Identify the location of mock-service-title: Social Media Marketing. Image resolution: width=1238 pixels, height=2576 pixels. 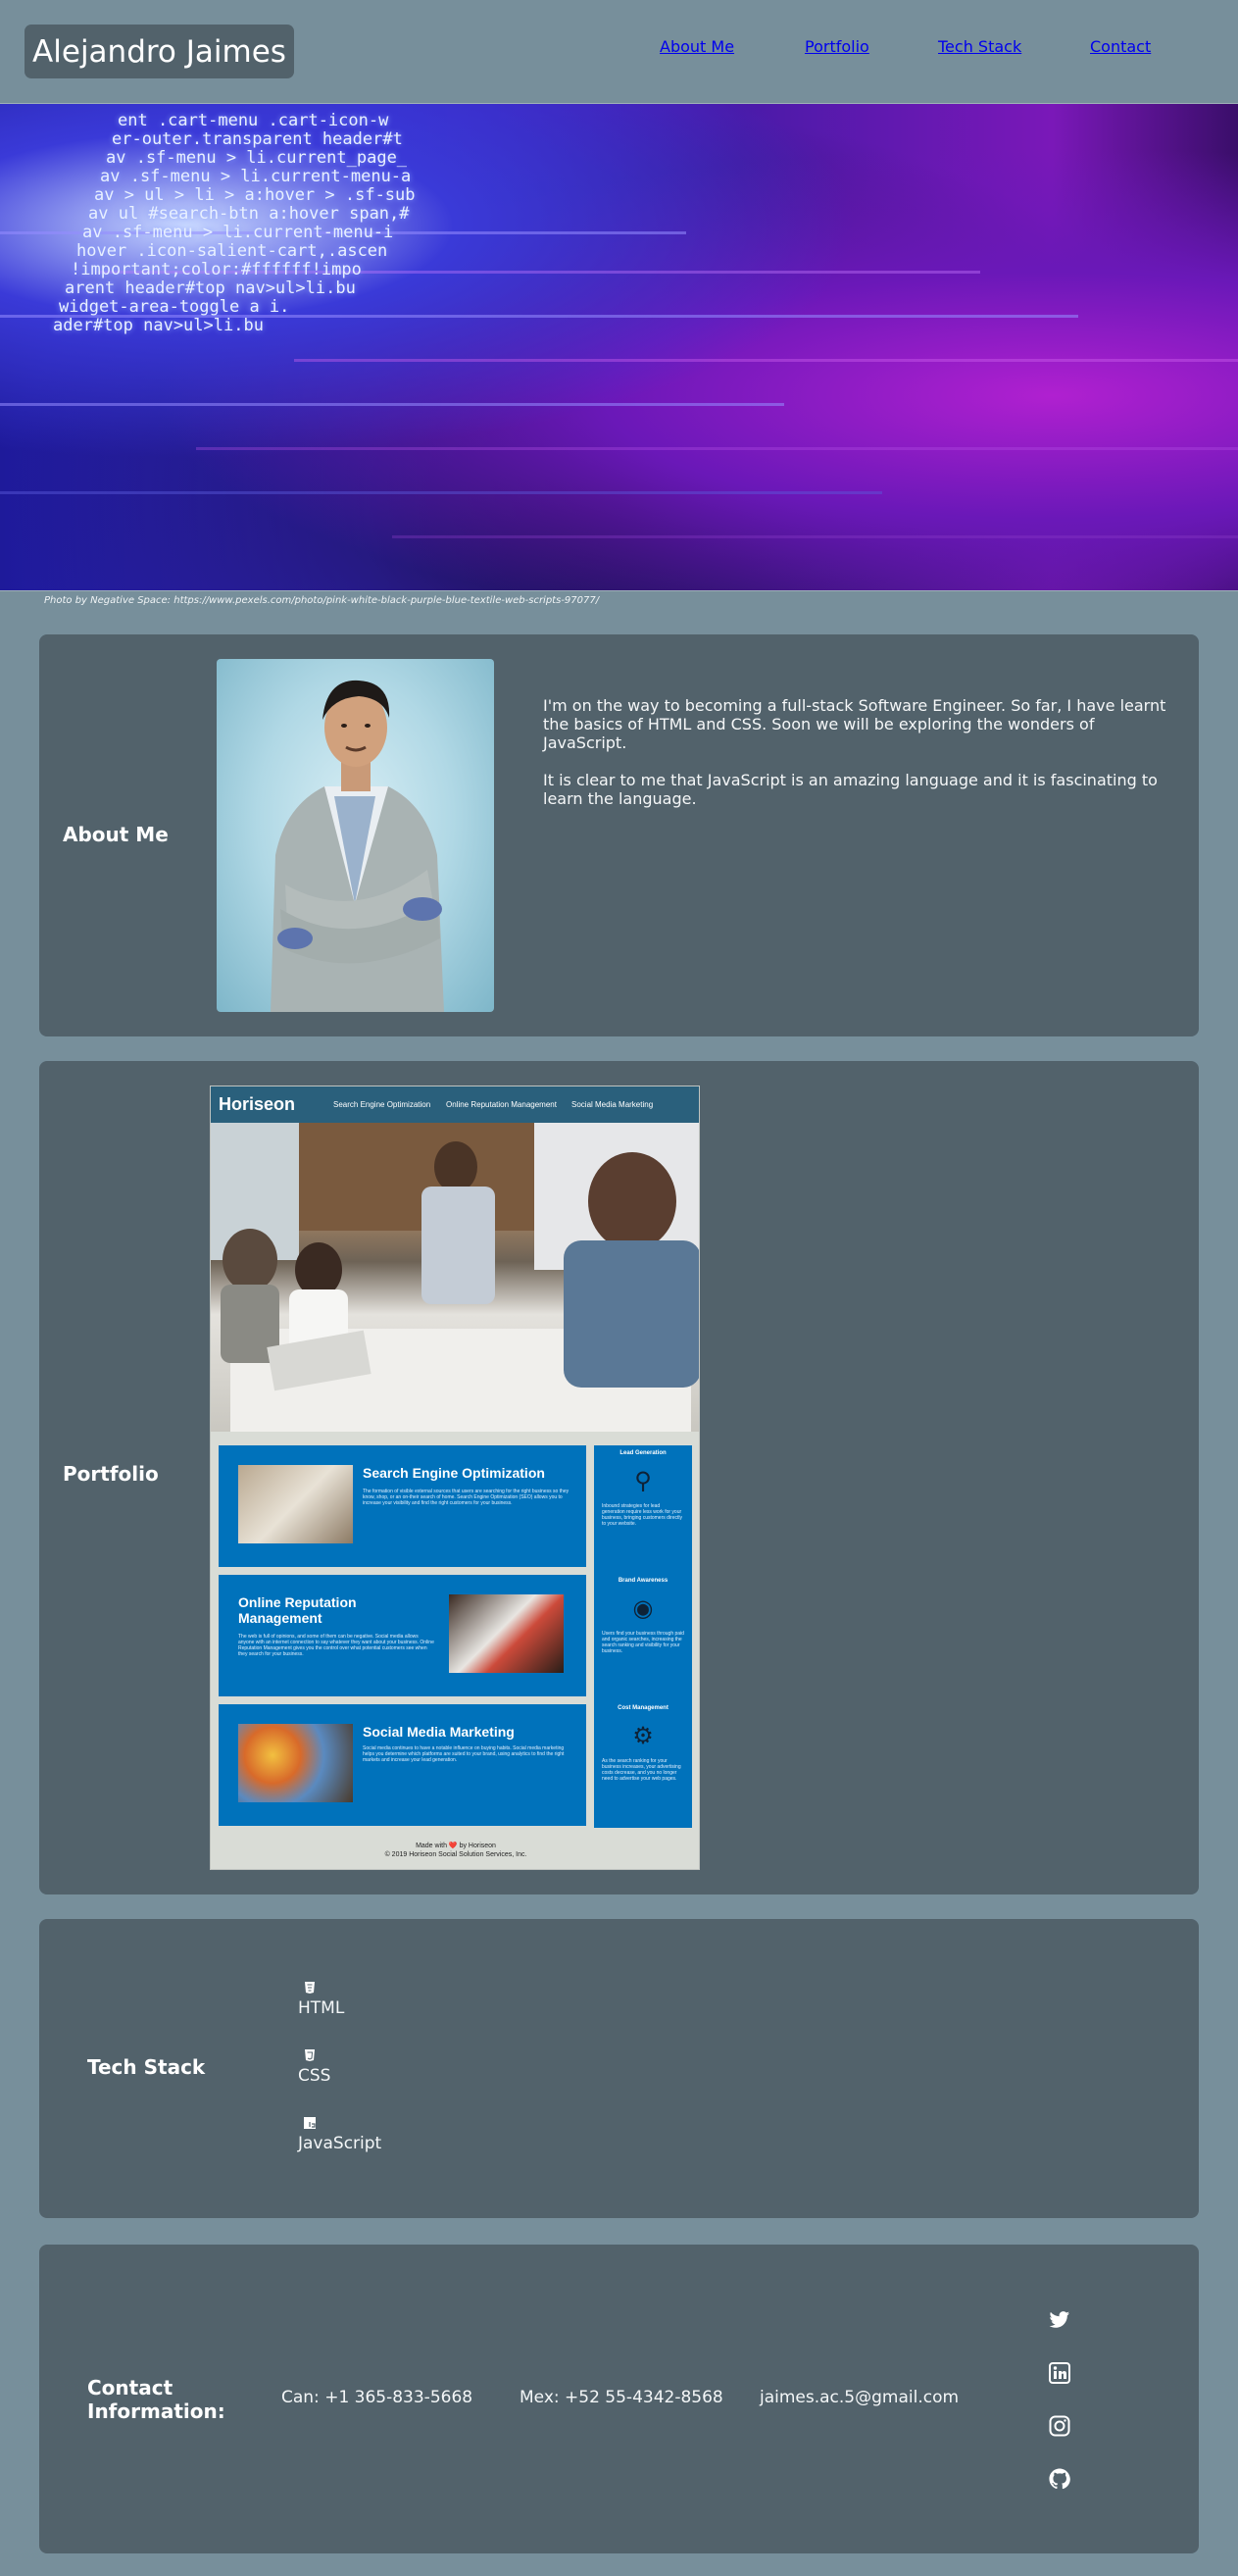
(439, 1732).